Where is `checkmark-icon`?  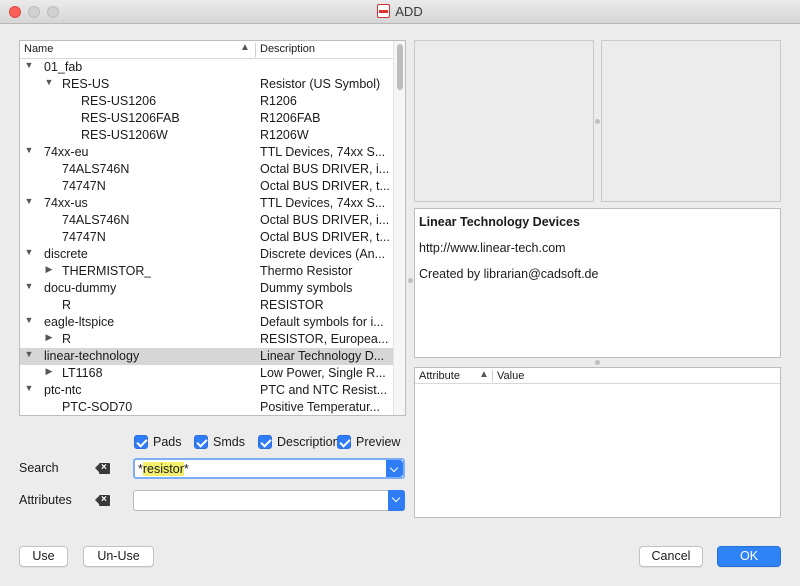
checkmark-icon is located at coordinates (141, 442).